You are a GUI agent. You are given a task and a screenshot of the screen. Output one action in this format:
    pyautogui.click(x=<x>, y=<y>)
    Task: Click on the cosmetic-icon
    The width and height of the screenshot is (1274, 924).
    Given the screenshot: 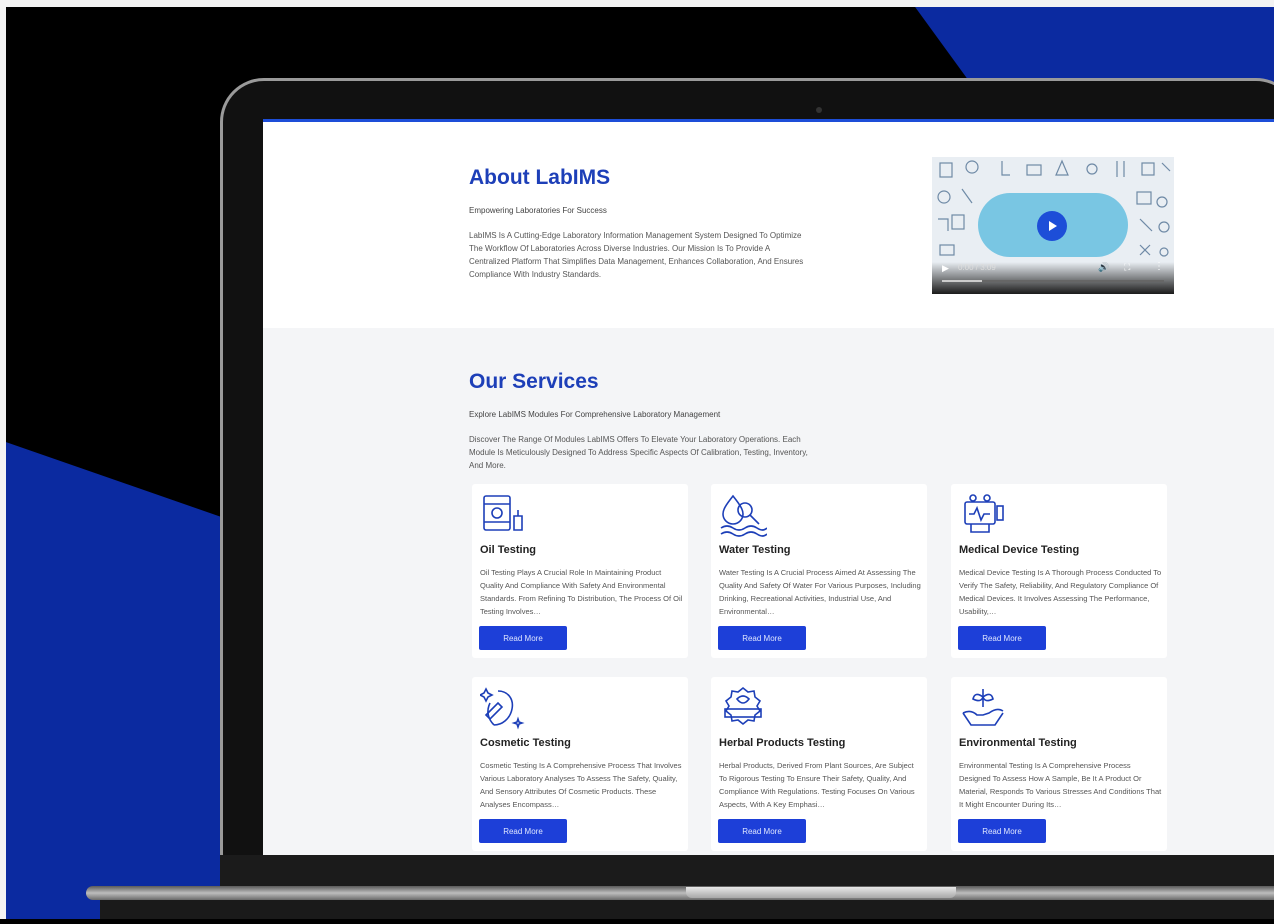 What is the action you would take?
    pyautogui.click(x=502, y=708)
    